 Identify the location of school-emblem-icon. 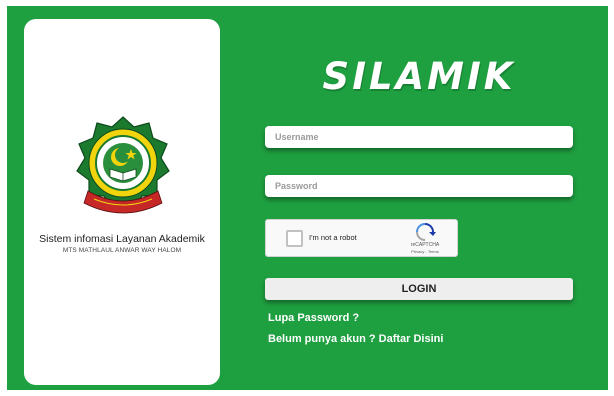
(123, 165).